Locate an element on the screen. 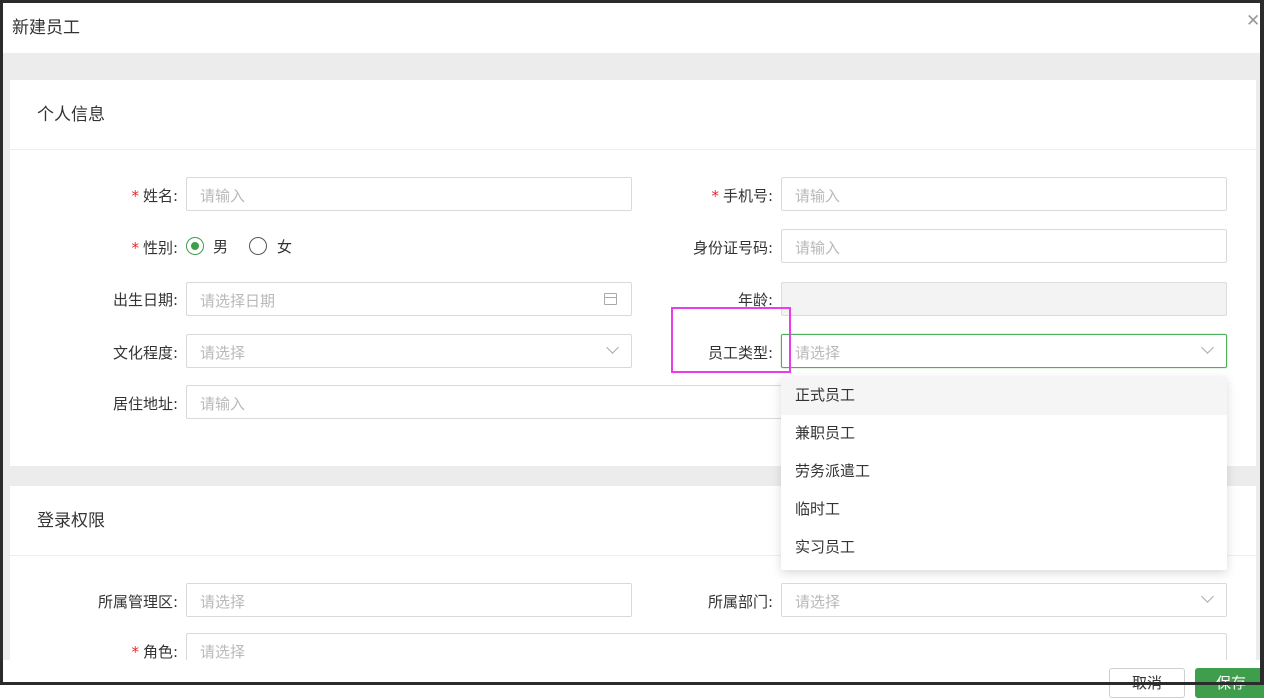  dialog-title: 新建员工 is located at coordinates (46, 28).